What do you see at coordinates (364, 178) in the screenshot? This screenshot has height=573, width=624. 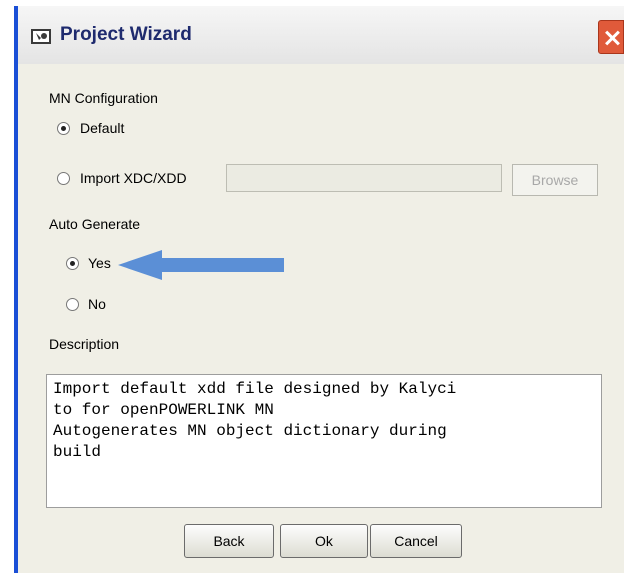 I see `xdc-path-field` at bounding box center [364, 178].